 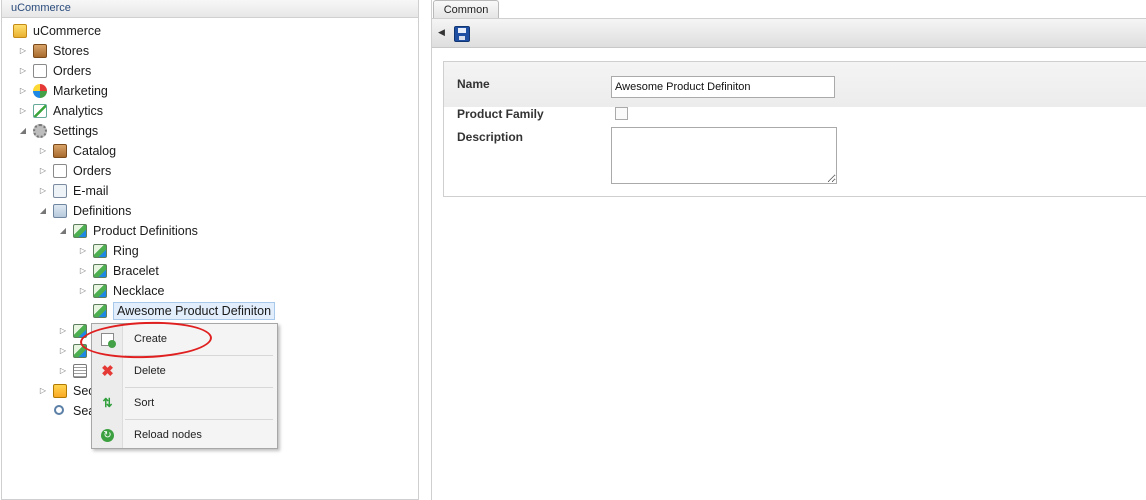 What do you see at coordinates (59, 410) in the screenshot?
I see `search-icon` at bounding box center [59, 410].